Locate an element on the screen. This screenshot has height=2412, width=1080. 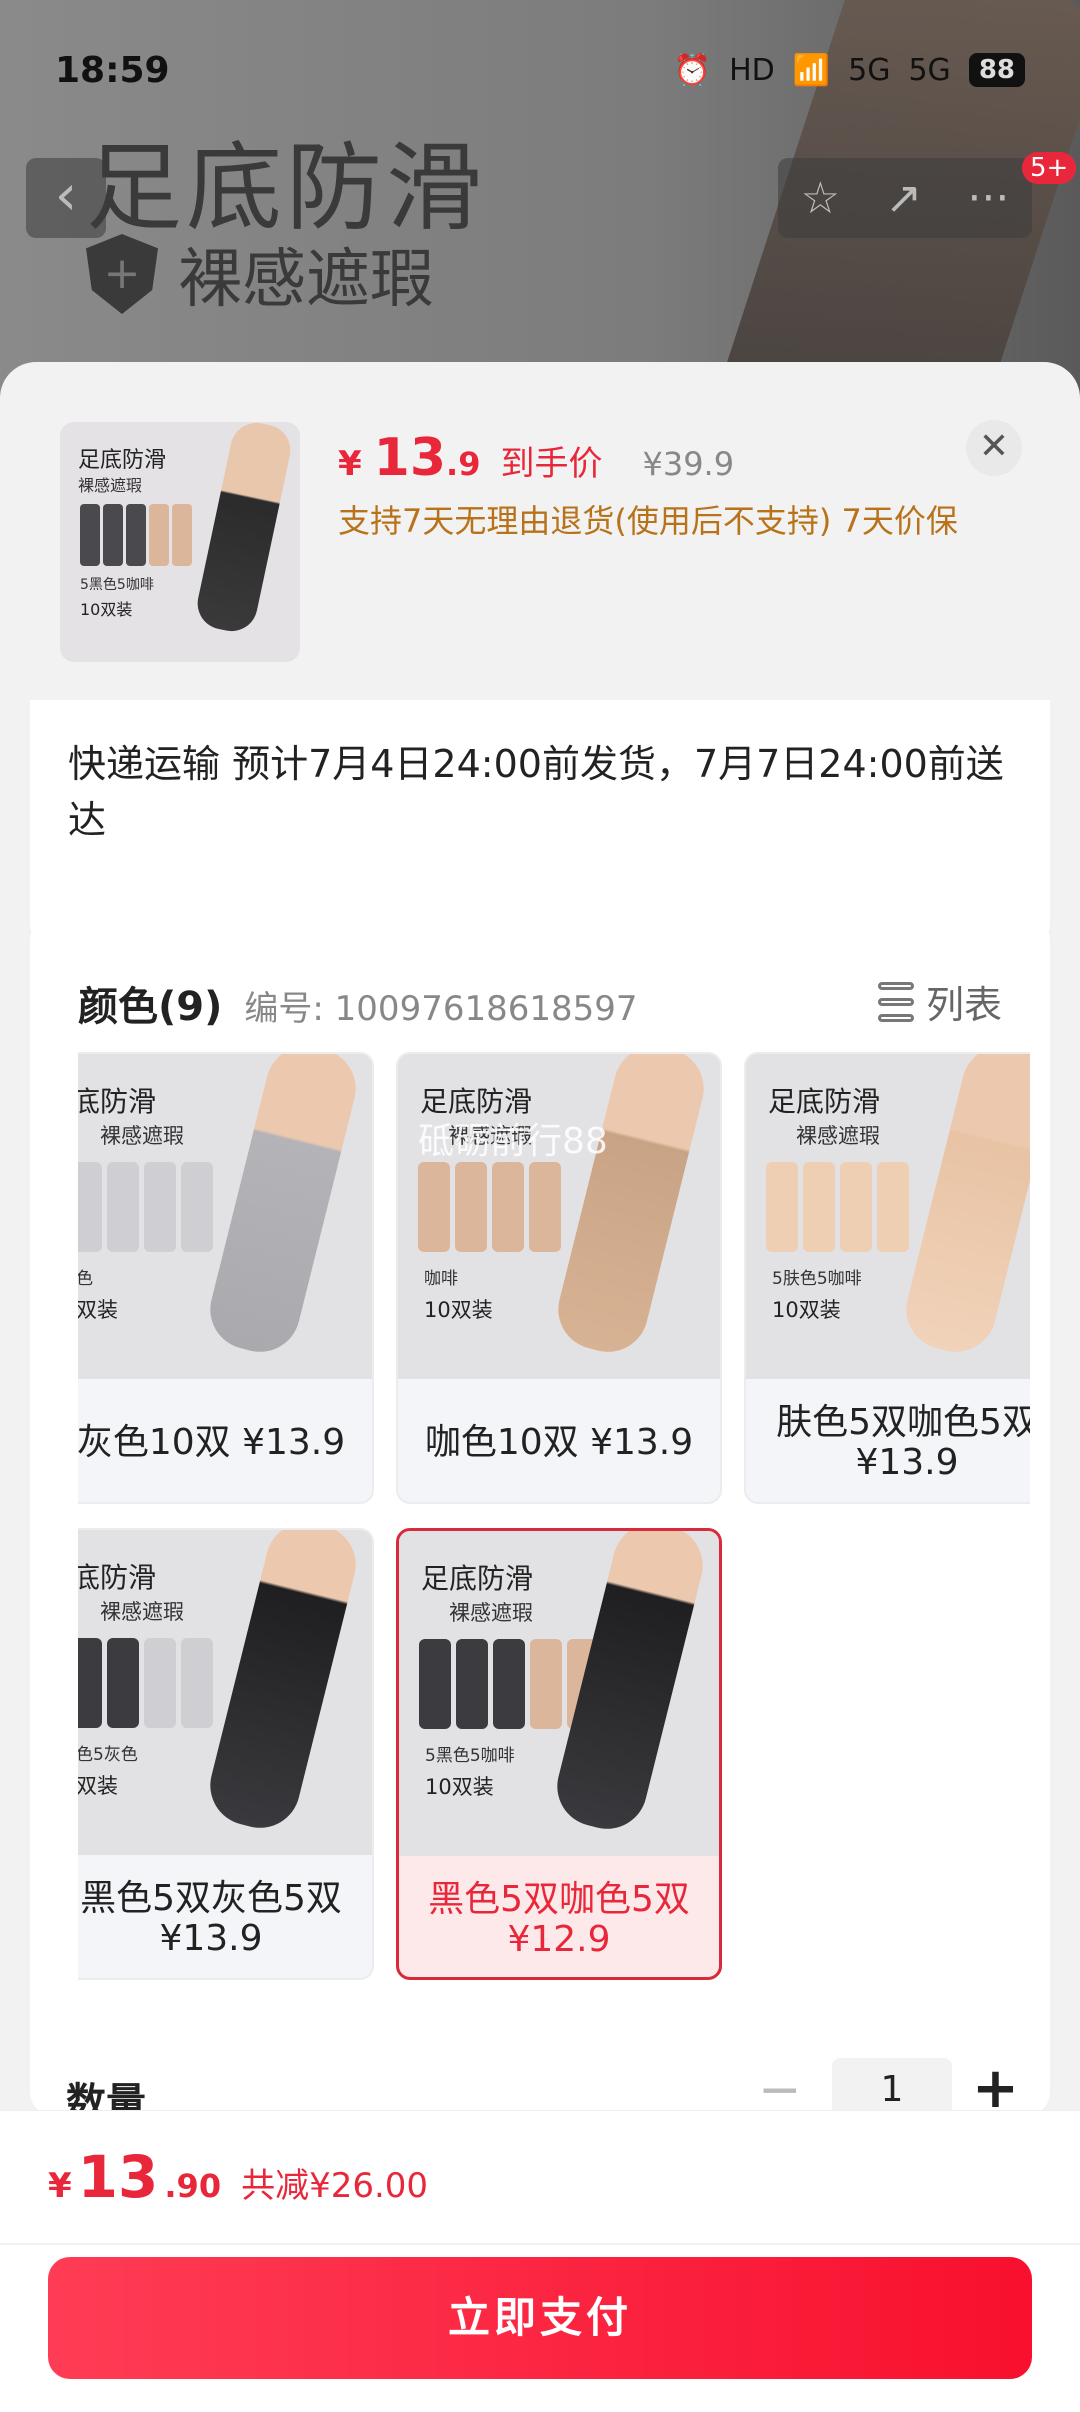
price-line: ¥ 13 .9 到手价 ¥39.9 is located at coordinates (536, 458).